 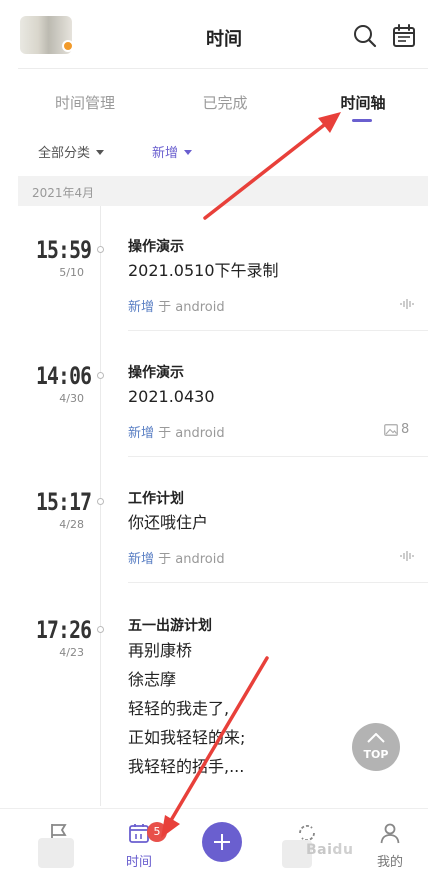 What do you see at coordinates (362, 120) in the screenshot?
I see `tab-indicator` at bounding box center [362, 120].